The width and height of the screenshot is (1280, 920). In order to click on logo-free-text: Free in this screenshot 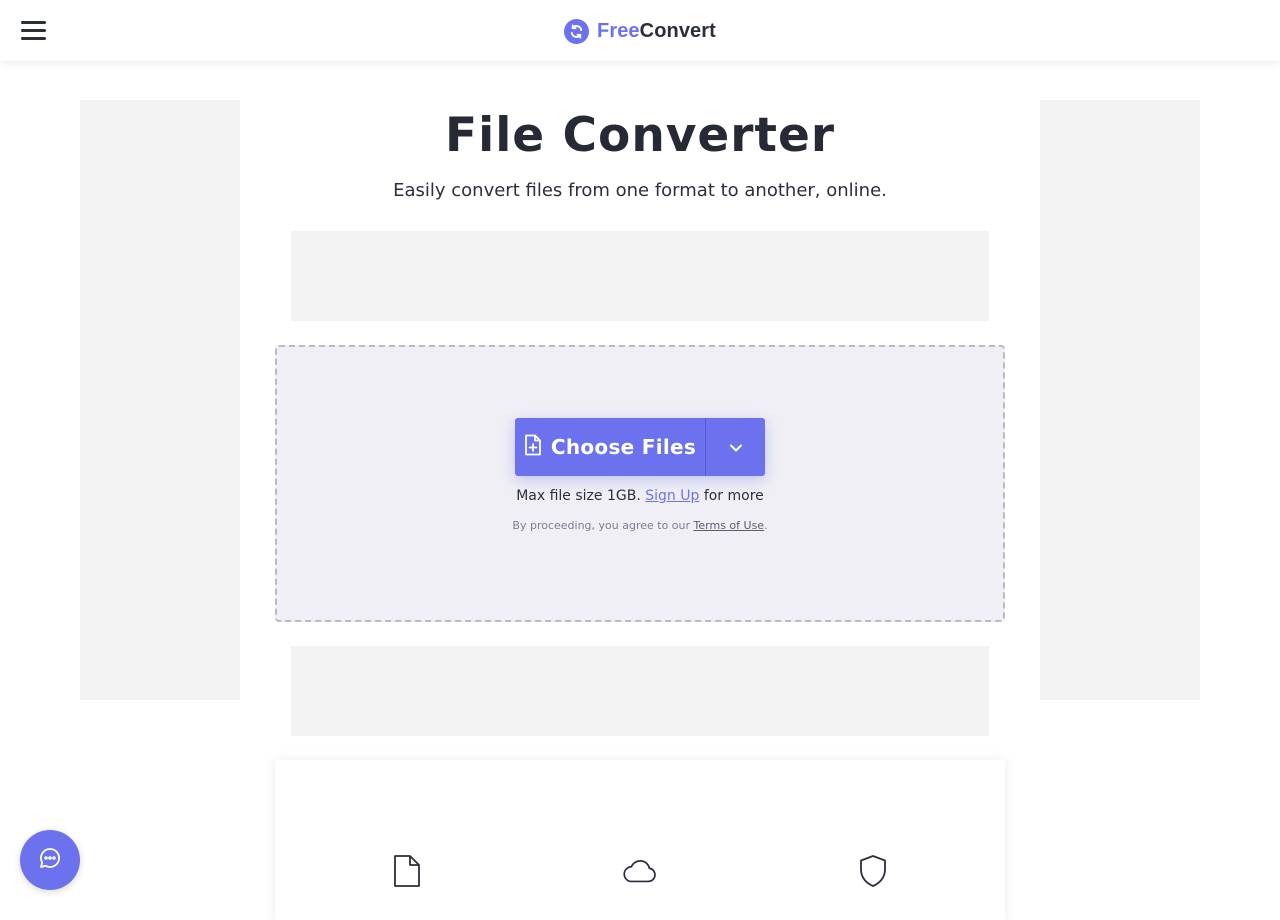, I will do `click(618, 30)`.